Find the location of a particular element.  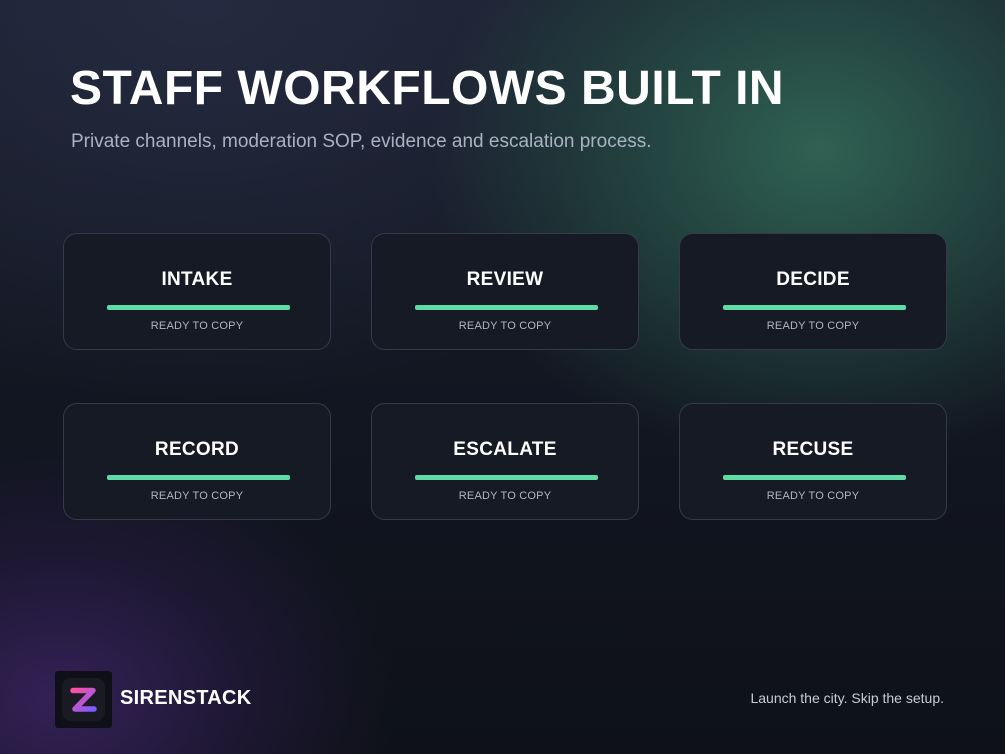

workflow-card-escalate: ESCALATE READY TO COPY is located at coordinates (505, 461).